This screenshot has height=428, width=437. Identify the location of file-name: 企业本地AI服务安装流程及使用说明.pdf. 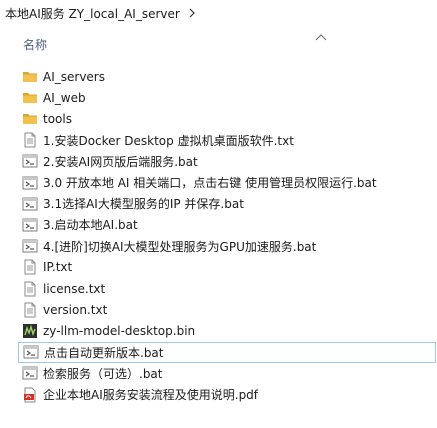
(151, 395).